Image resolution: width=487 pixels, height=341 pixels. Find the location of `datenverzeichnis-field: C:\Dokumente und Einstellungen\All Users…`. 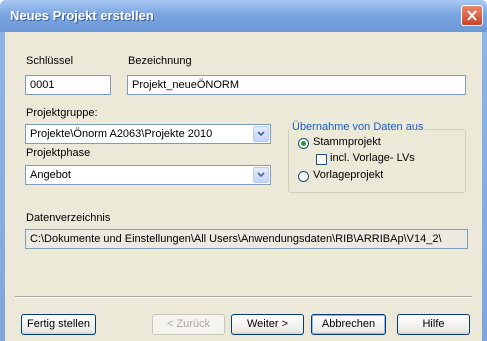

datenverzeichnis-field: C:\Dokumente und Einstellungen\All Users… is located at coordinates (246, 239).